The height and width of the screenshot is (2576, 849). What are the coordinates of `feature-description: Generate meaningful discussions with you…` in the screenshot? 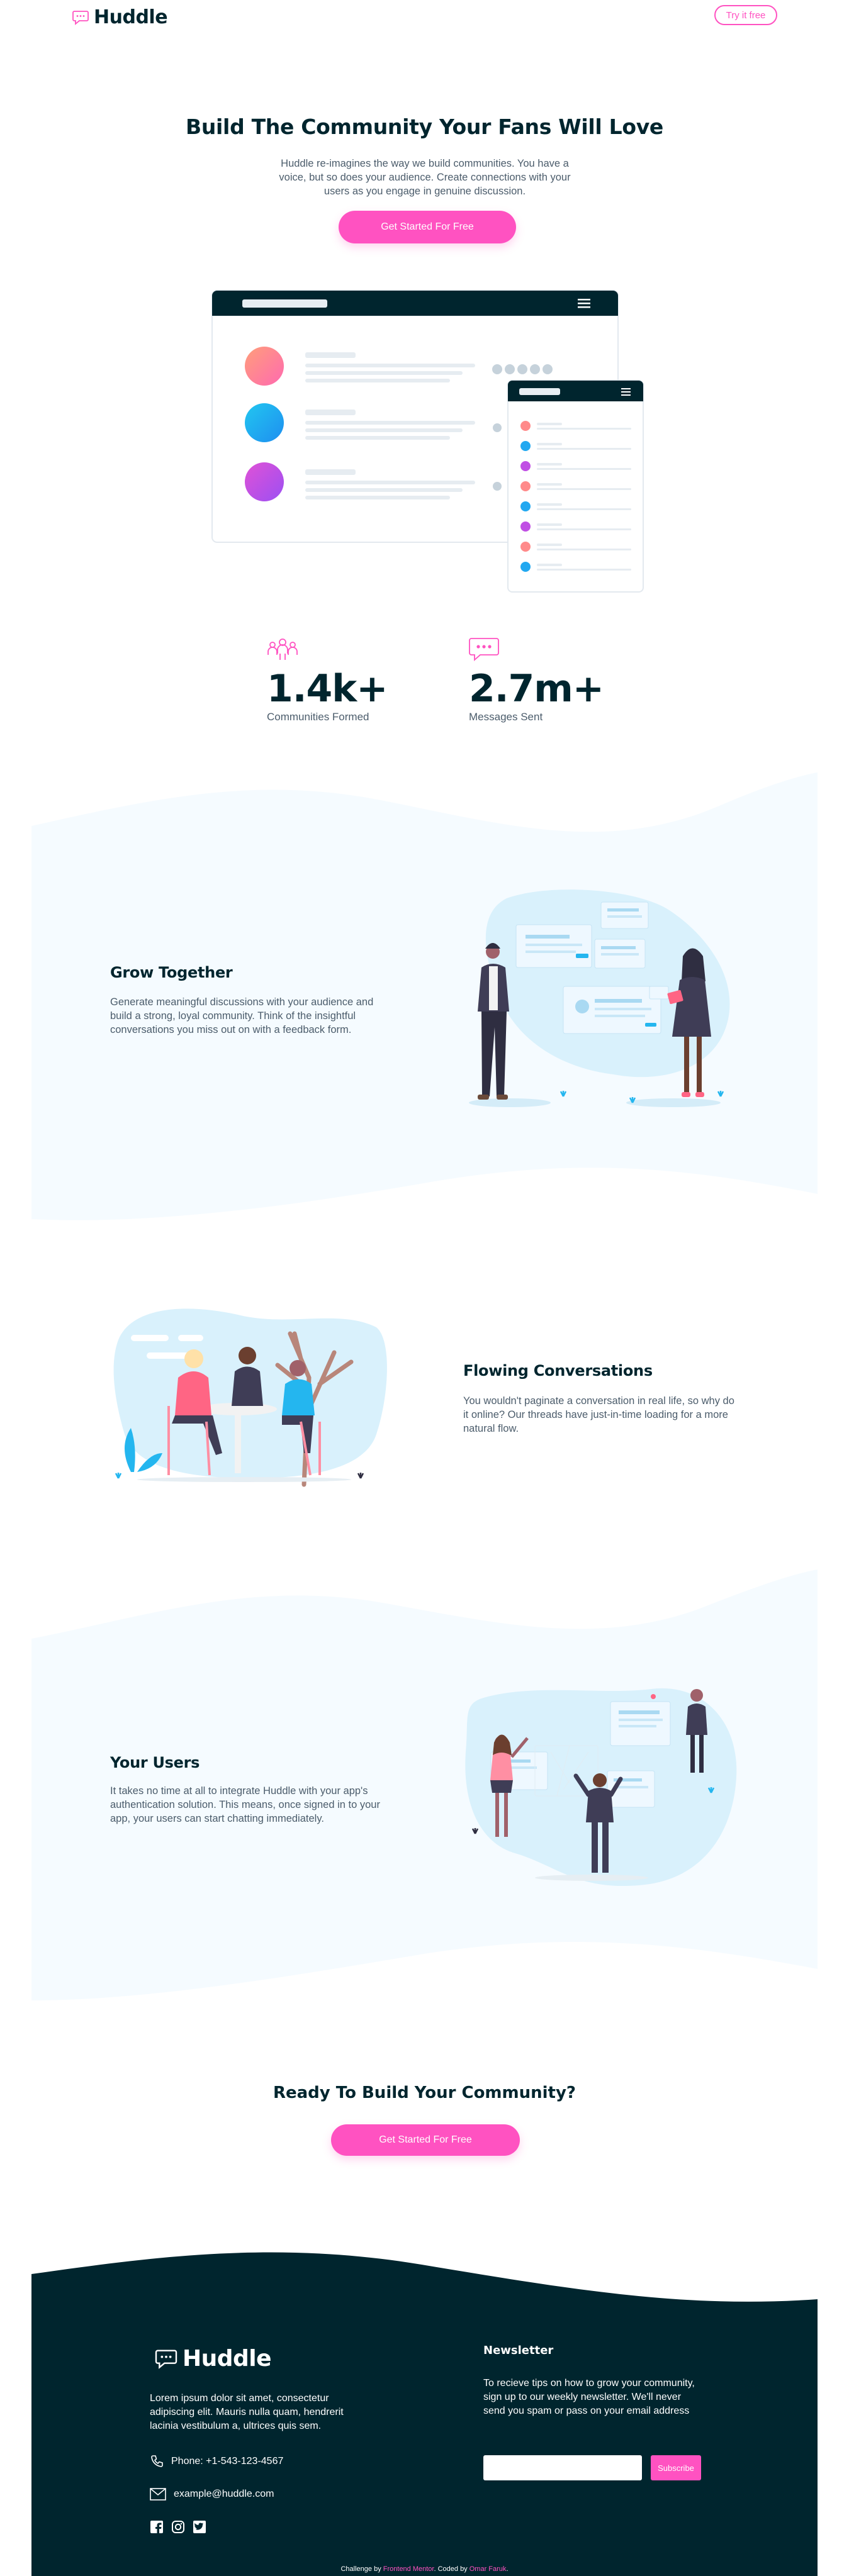 It's located at (242, 1015).